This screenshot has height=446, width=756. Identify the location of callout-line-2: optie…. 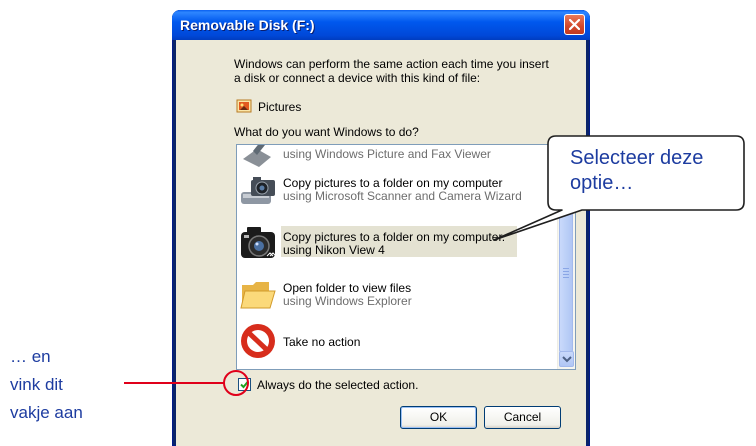
(602, 183).